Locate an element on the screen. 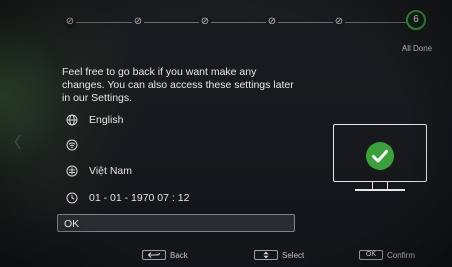 This screenshot has width=452, height=267. hint-select-label: Select is located at coordinates (293, 255).